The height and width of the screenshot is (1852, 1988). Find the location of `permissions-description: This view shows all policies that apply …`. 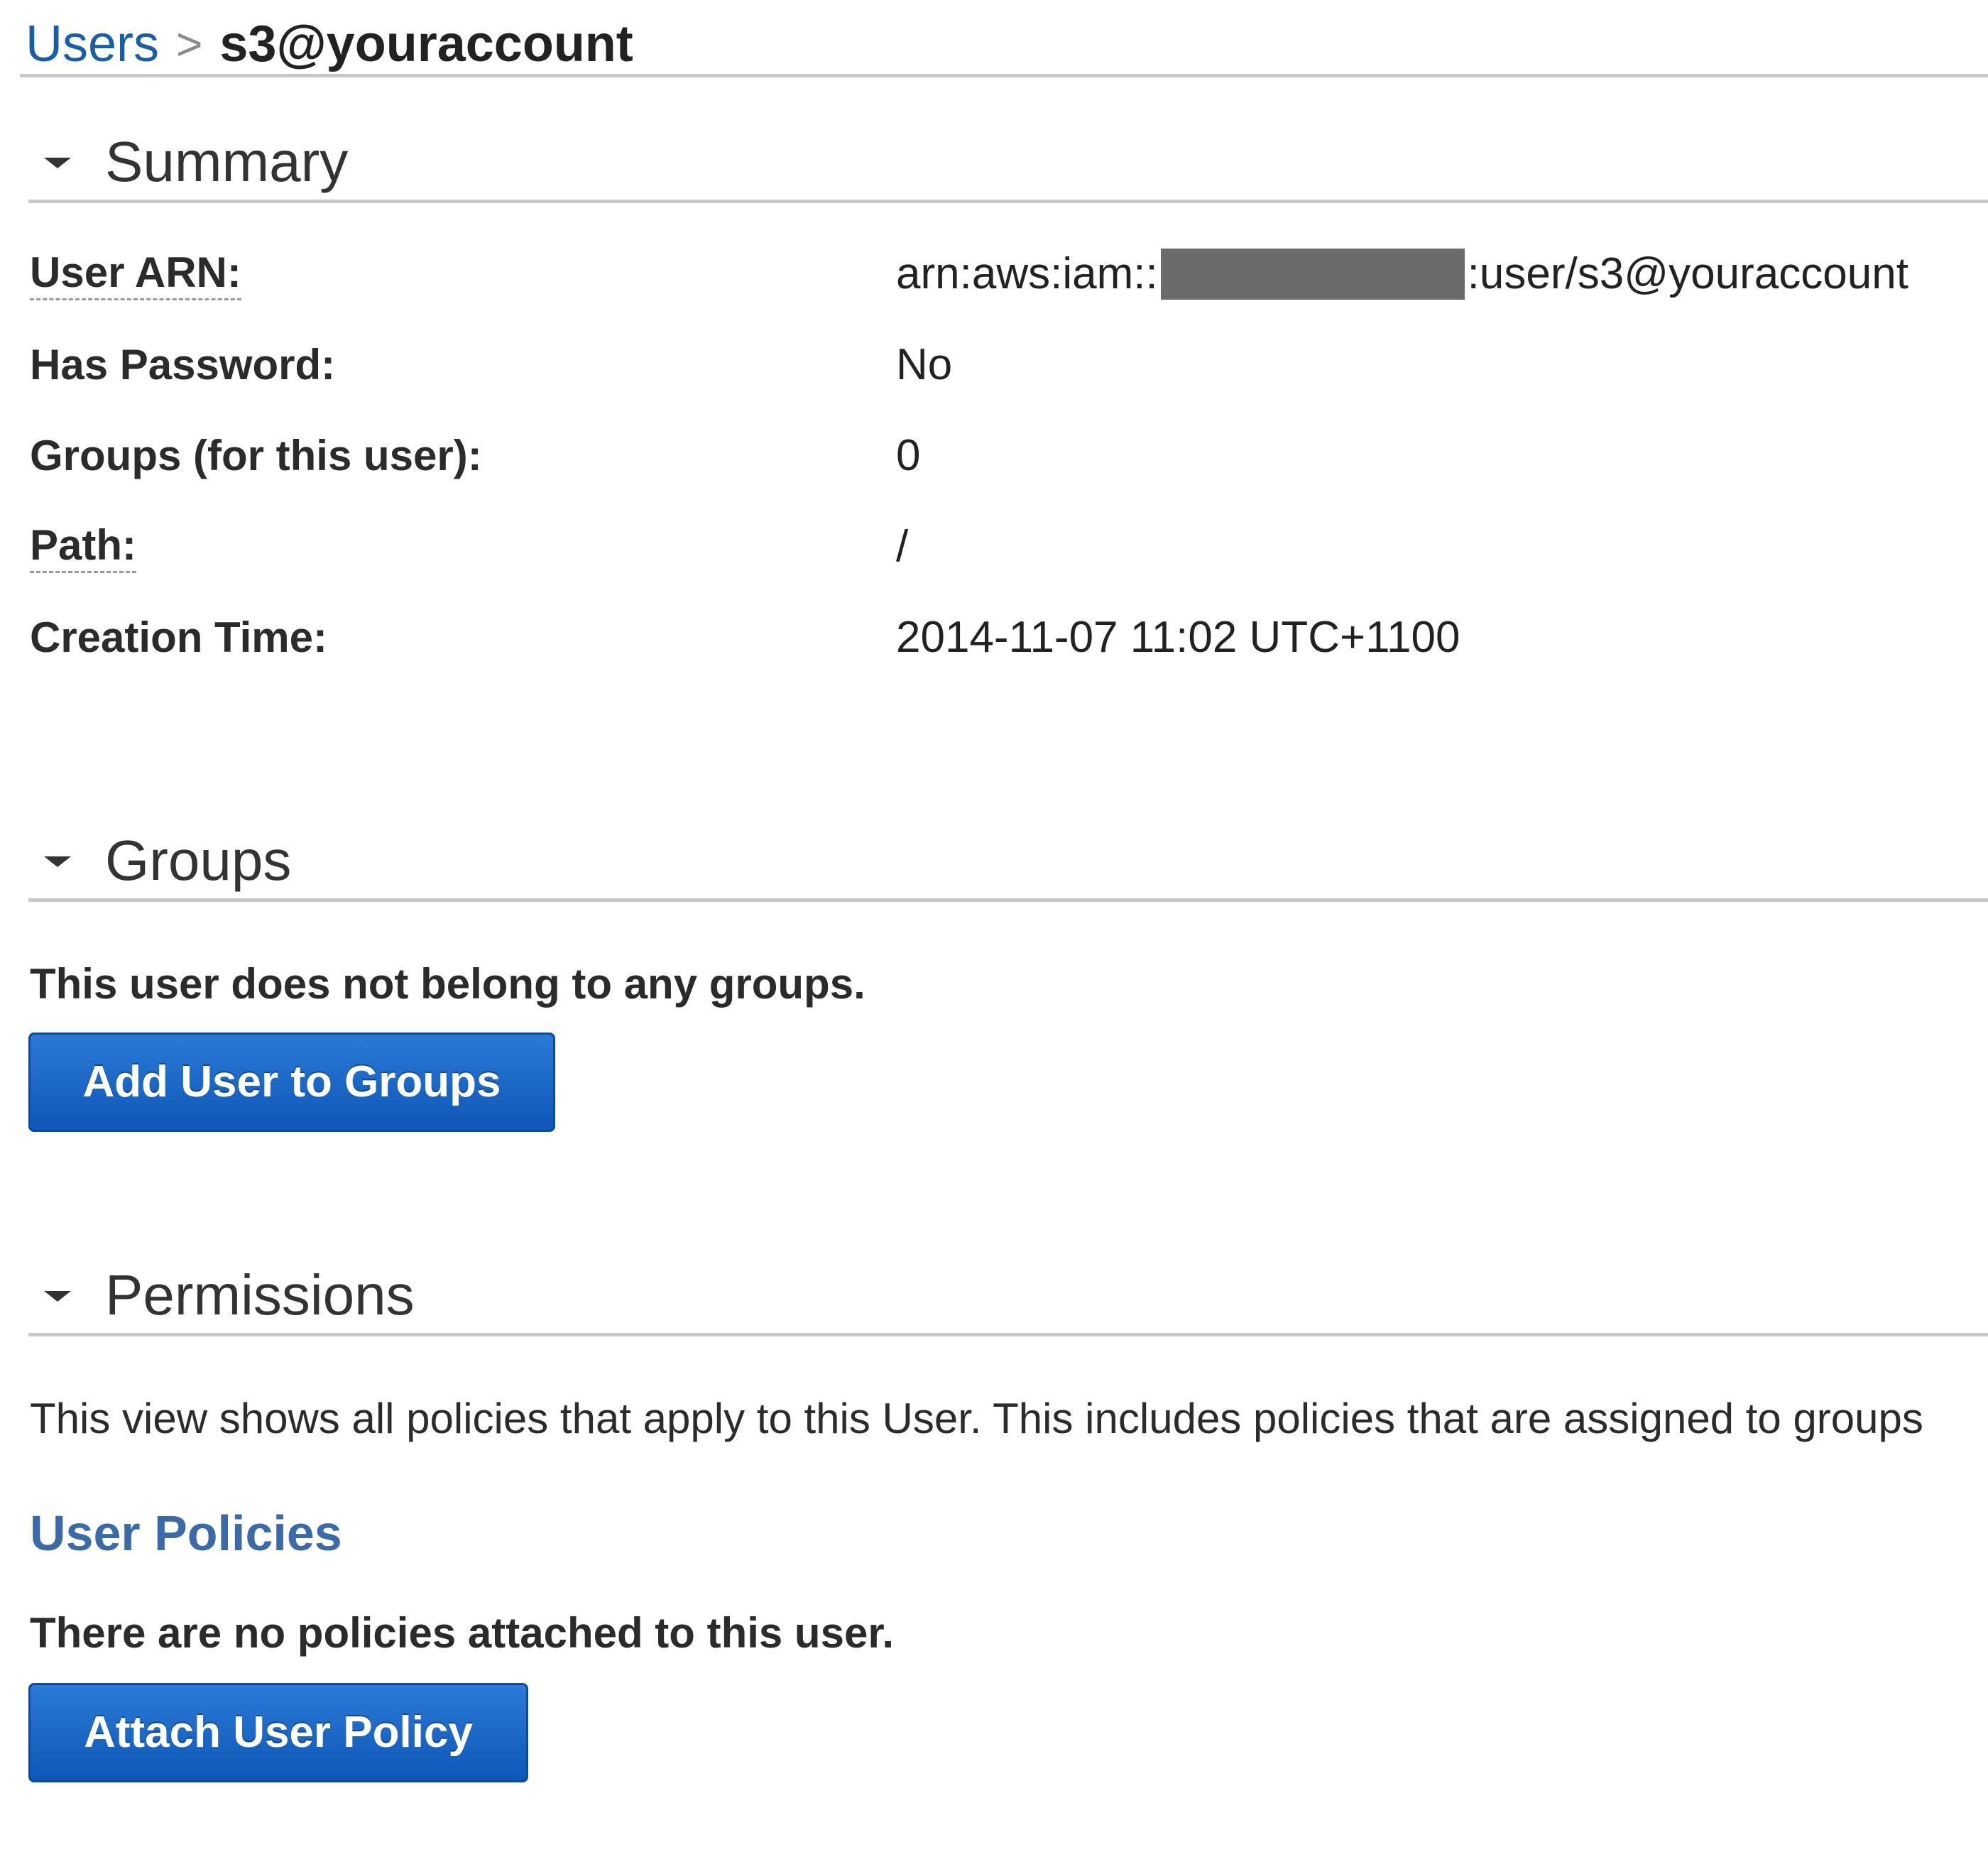

permissions-description: This view shows all policies that apply … is located at coordinates (976, 1418).